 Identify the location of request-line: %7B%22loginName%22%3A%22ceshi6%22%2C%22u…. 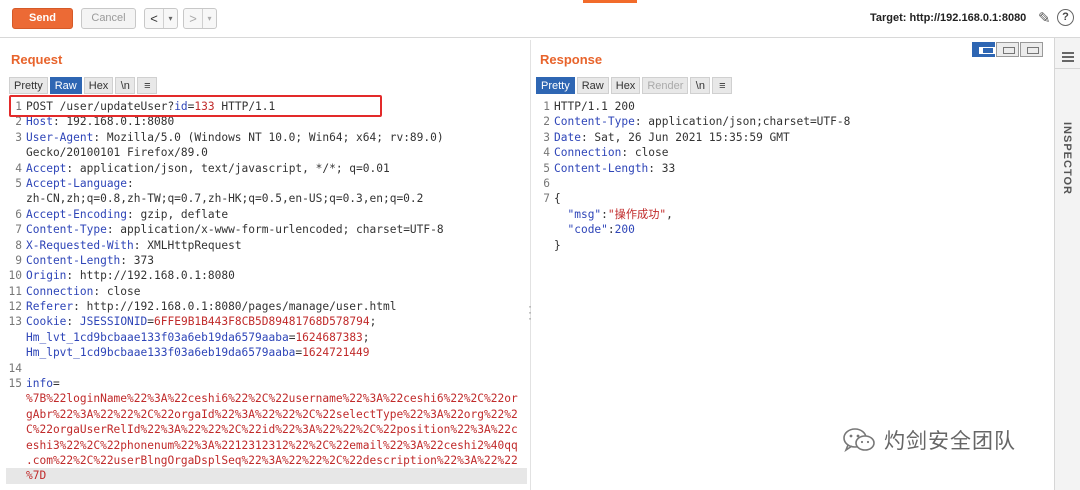
(266, 398).